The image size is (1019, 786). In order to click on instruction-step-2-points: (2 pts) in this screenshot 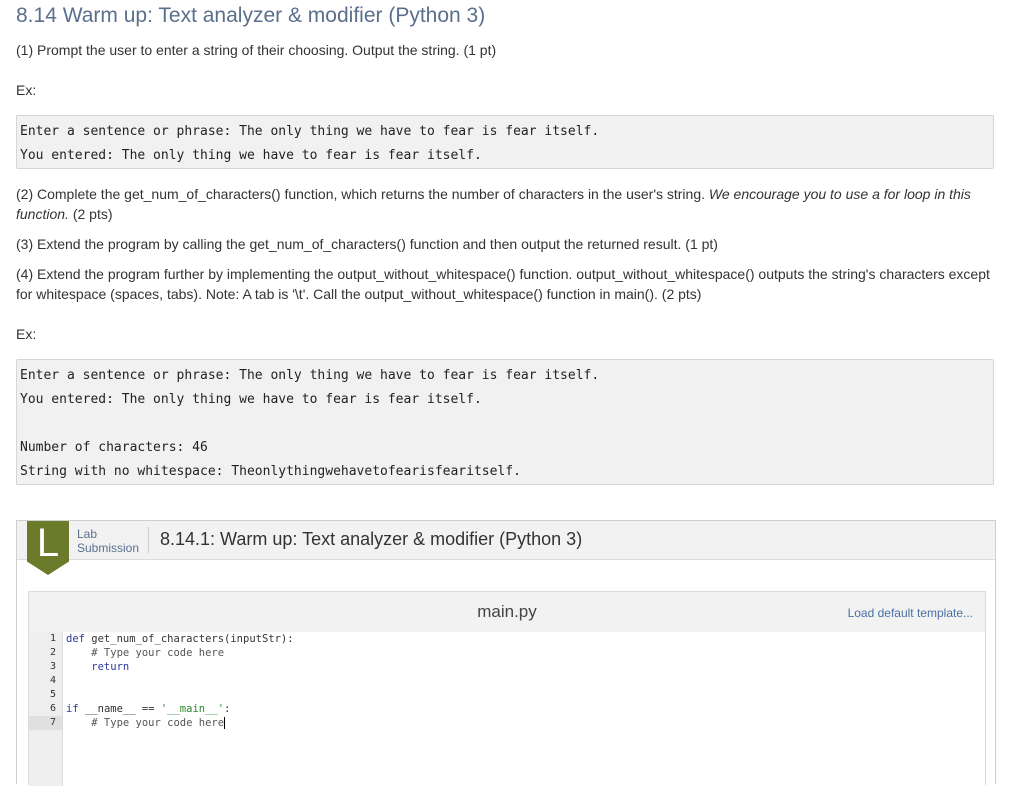, I will do `click(90, 214)`.